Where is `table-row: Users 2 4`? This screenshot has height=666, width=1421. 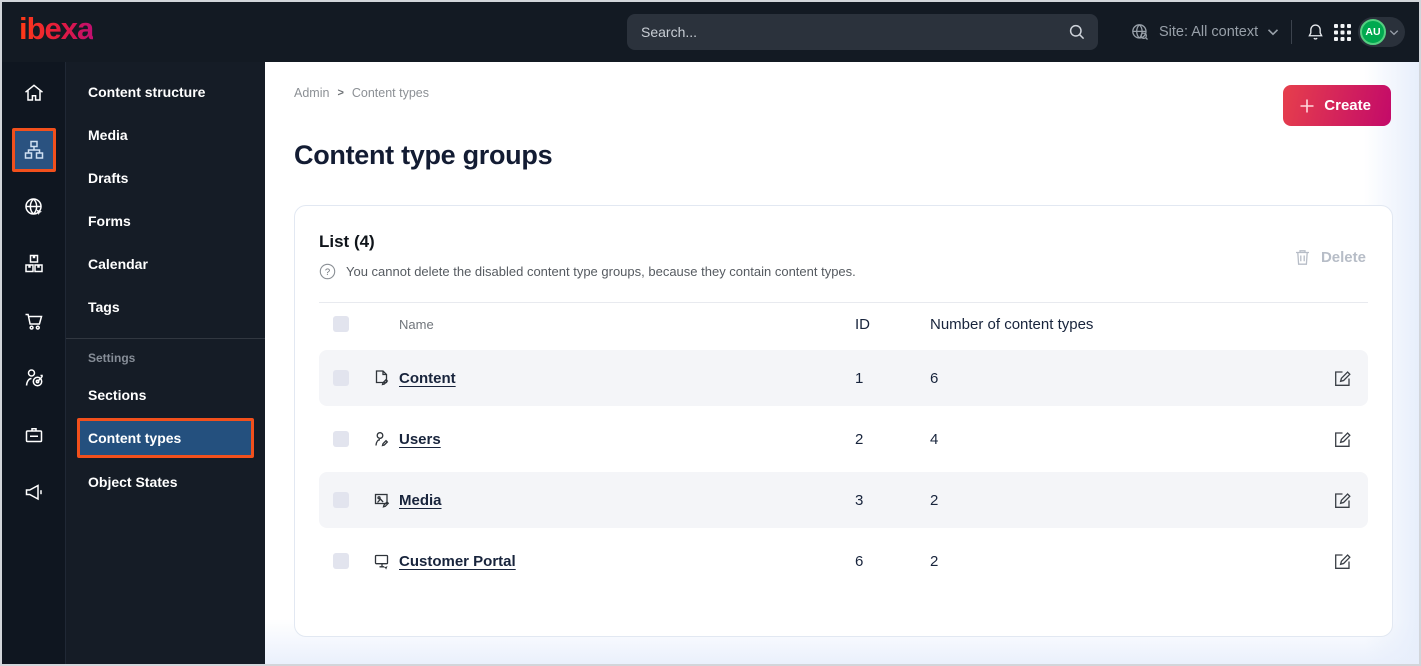 table-row: Users 2 4 is located at coordinates (843, 439).